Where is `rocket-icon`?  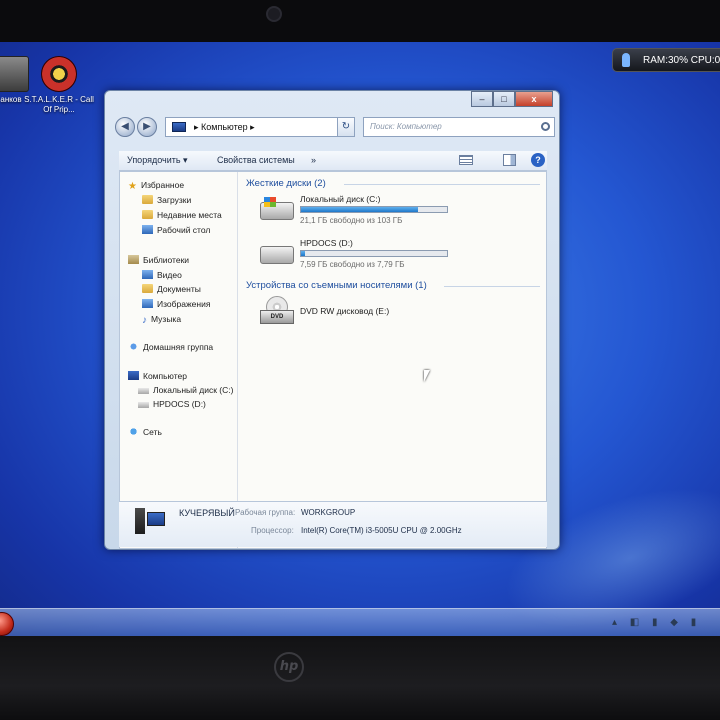
rocket-icon is located at coordinates (626, 60).